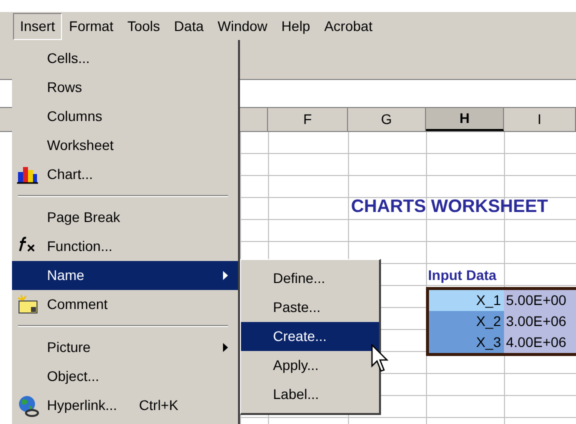 The height and width of the screenshot is (424, 576). I want to click on column-header: F, so click(308, 119).